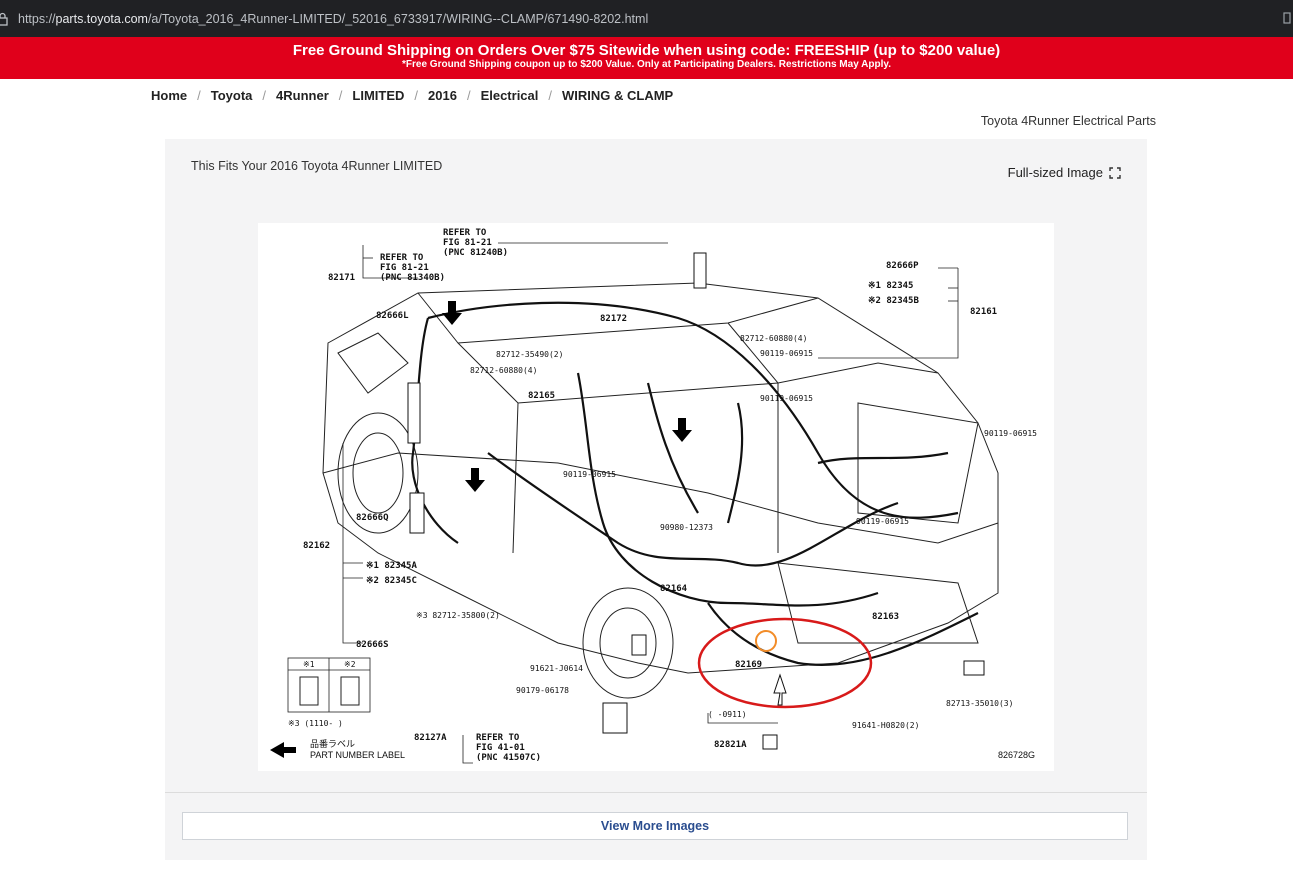  I want to click on part-label: 82821A, so click(730, 745).